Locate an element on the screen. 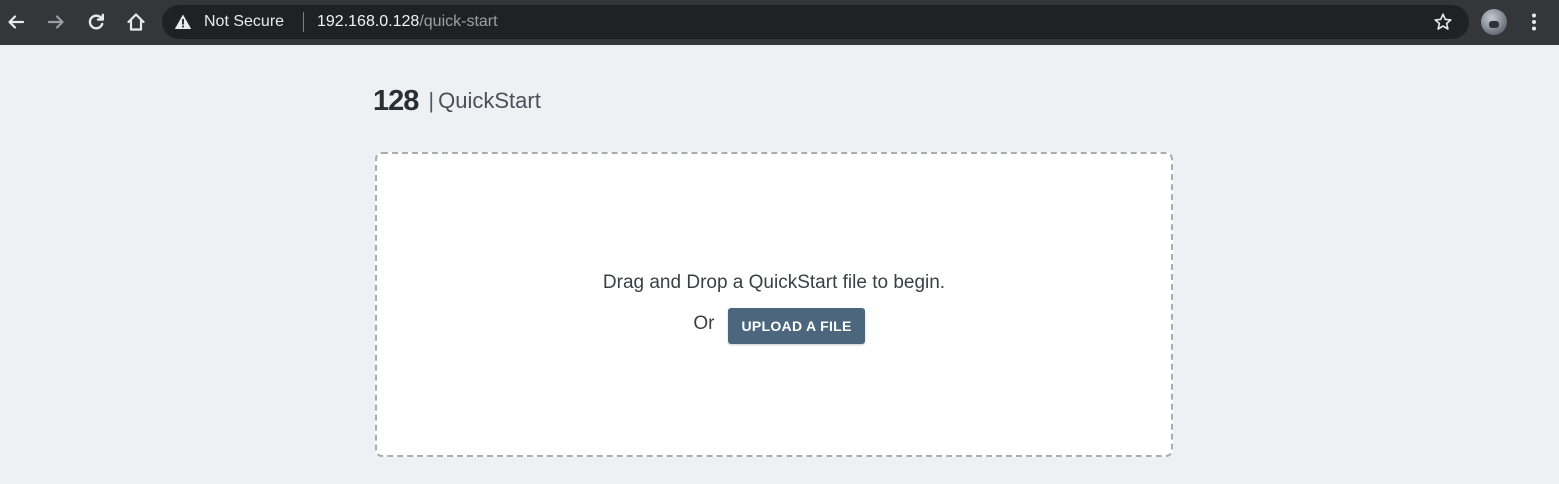 This screenshot has height=484, width=1559. avatar is located at coordinates (1494, 22).